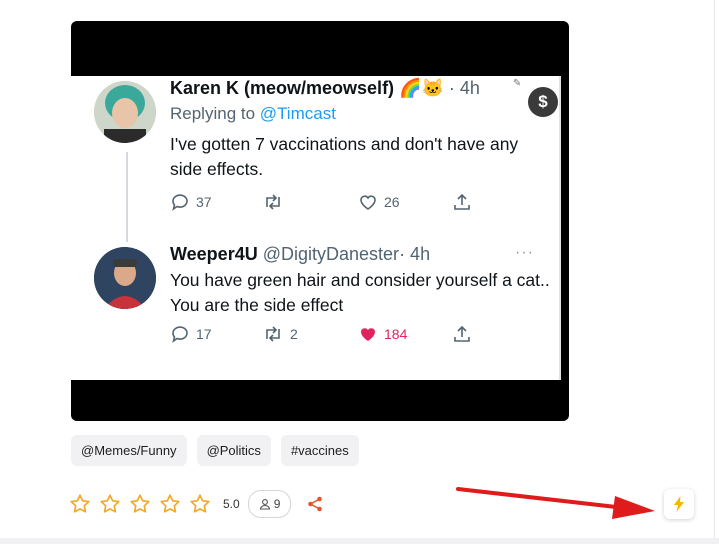 The height and width of the screenshot is (544, 719). I want to click on tweet1-replying-to: Replying to @Timcast, so click(253, 114).